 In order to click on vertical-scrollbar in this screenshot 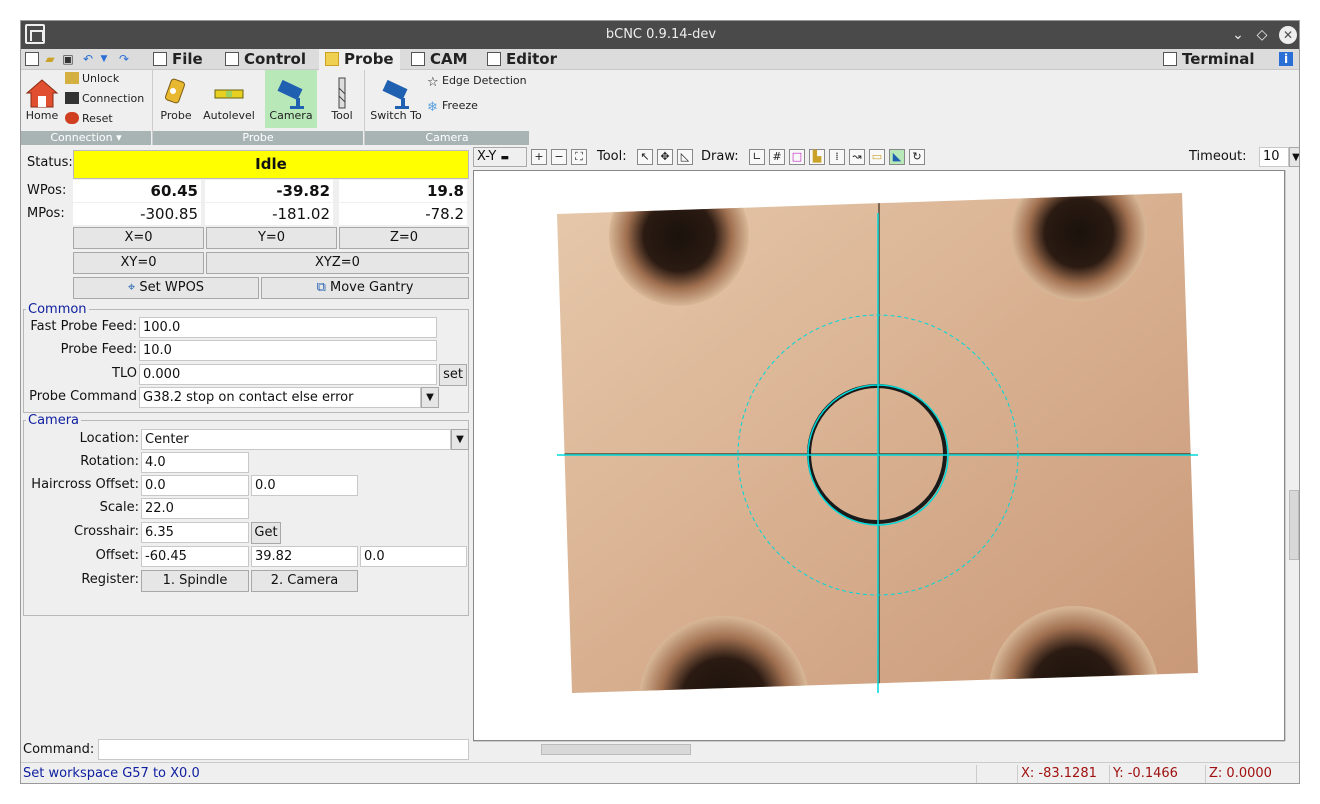, I will do `click(1292, 455)`.